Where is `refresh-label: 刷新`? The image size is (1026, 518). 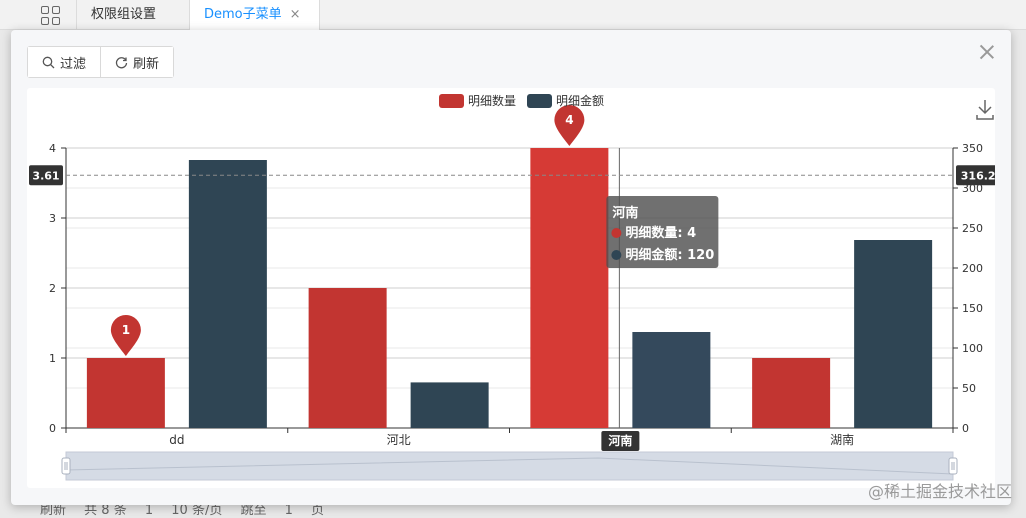 refresh-label: 刷新 is located at coordinates (146, 64).